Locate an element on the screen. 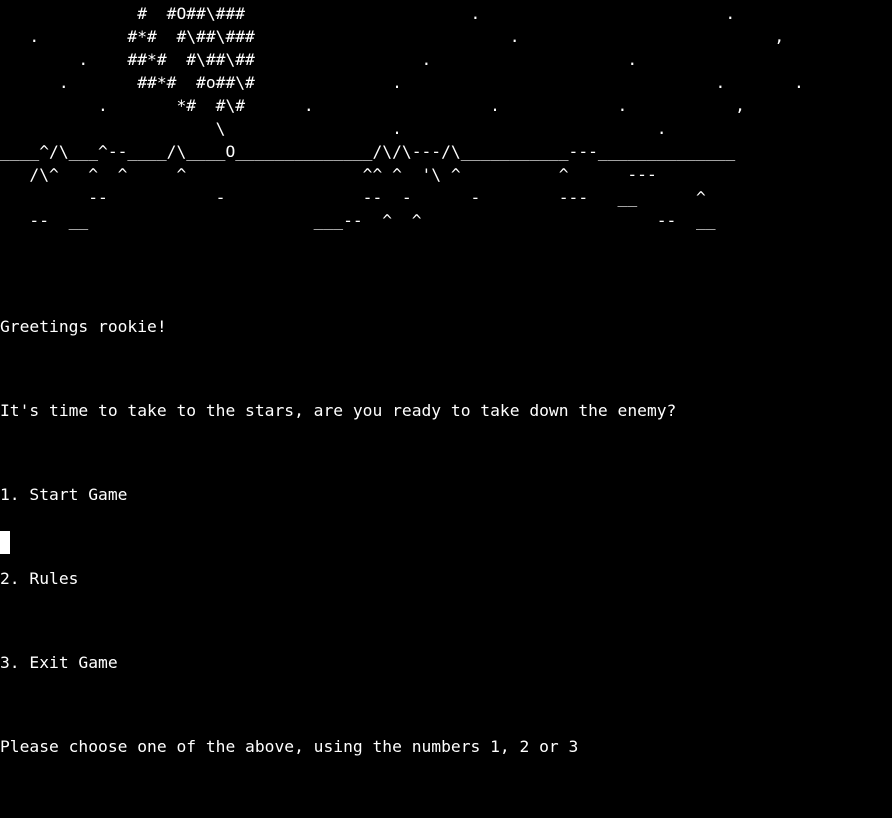  ascii-art-line-5: . *# #\# . . . , is located at coordinates (372, 105).